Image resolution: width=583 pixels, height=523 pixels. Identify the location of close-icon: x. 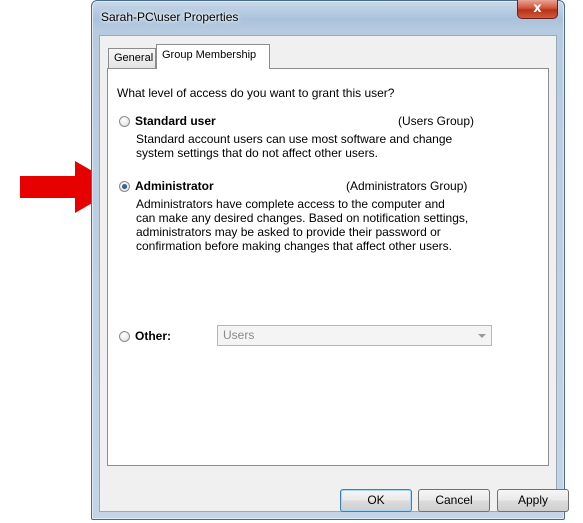
(537, 8).